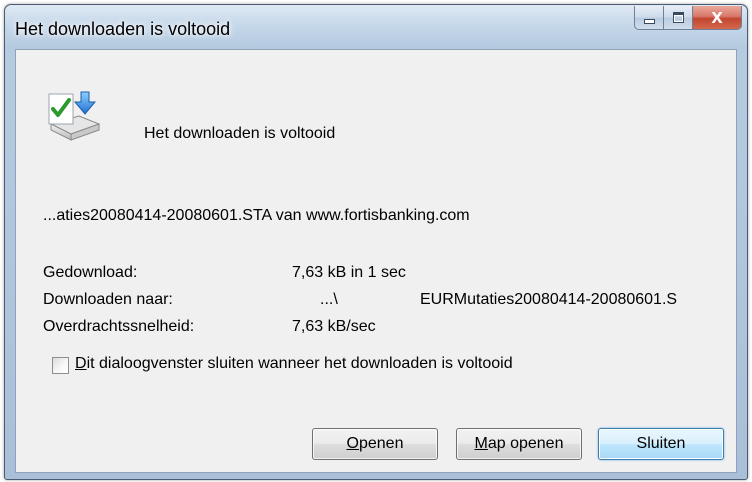  What do you see at coordinates (334, 326) in the screenshot?
I see `speed-value: 7,63 kB/sec` at bounding box center [334, 326].